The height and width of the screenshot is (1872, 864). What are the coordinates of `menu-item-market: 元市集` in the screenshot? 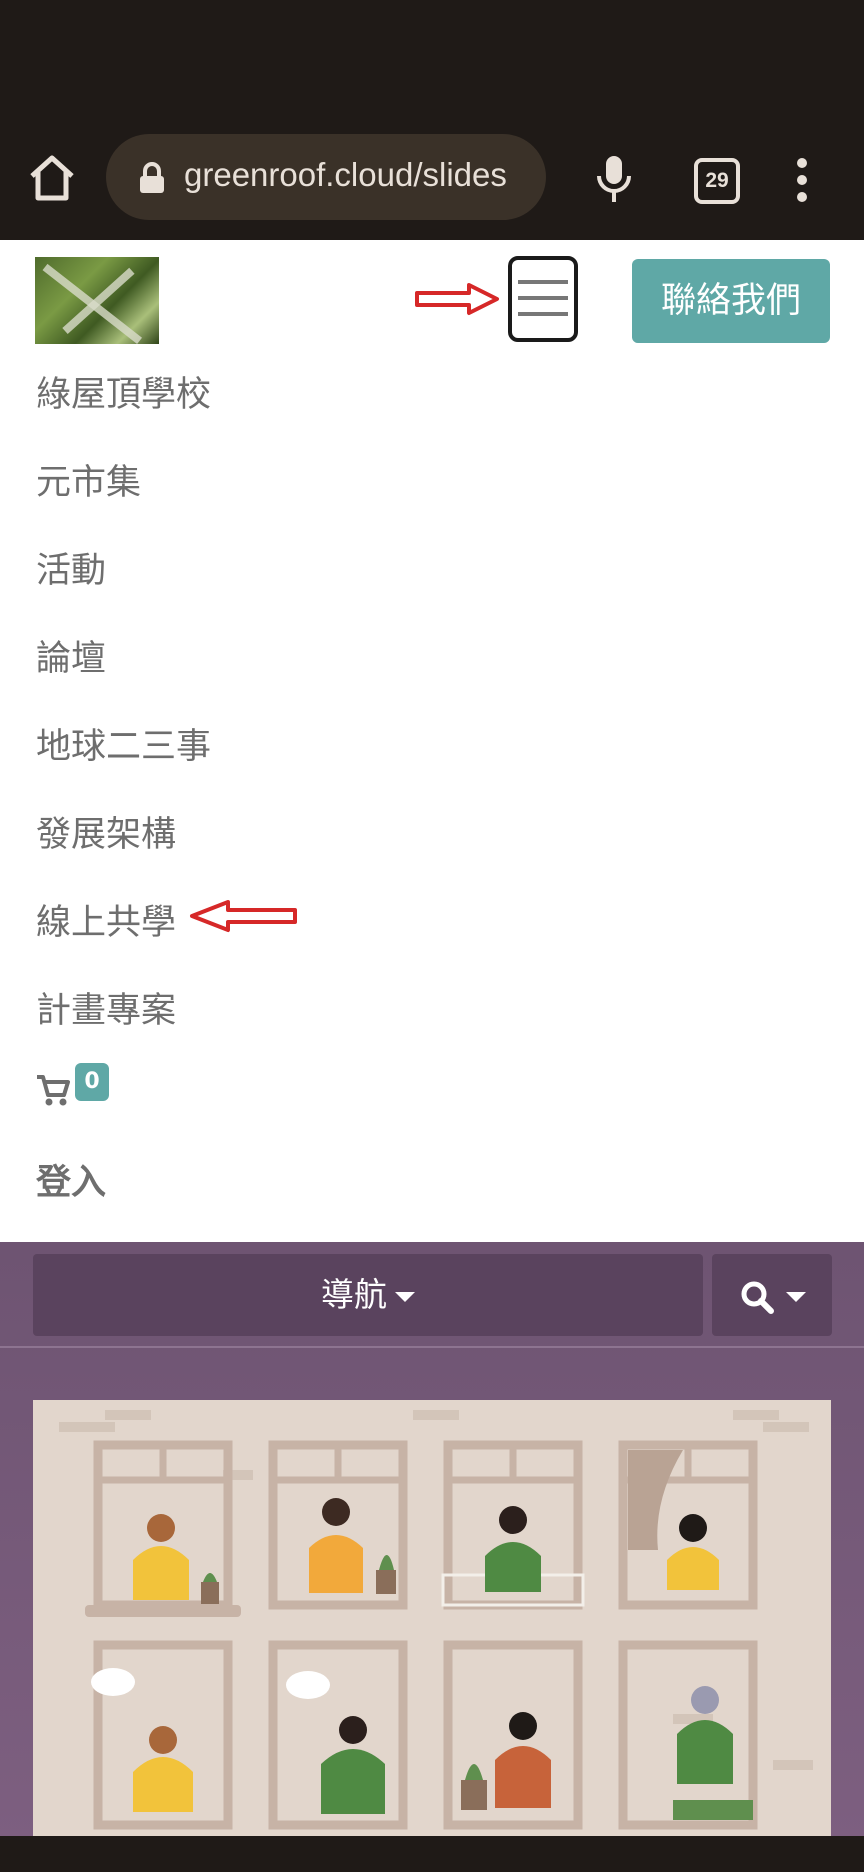 It's located at (88, 479).